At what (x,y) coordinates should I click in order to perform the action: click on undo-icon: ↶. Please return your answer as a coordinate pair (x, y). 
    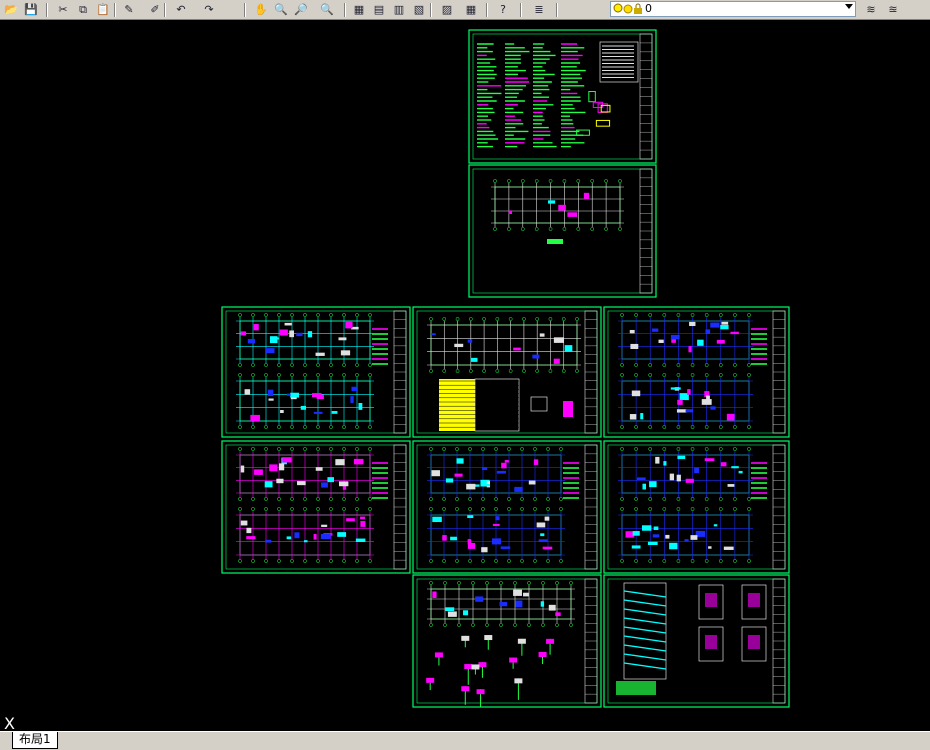
    Looking at the image, I should click on (181, 9).